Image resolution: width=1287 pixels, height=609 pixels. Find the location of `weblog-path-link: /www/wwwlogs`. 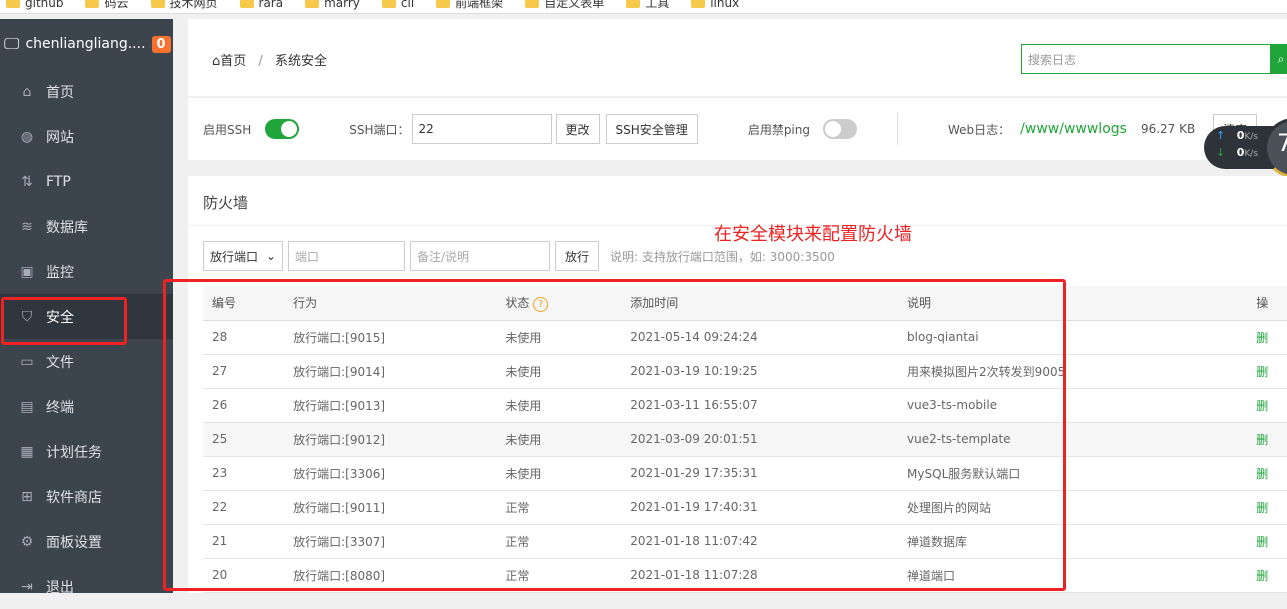

weblog-path-link: /www/wwwlogs is located at coordinates (1073, 129).